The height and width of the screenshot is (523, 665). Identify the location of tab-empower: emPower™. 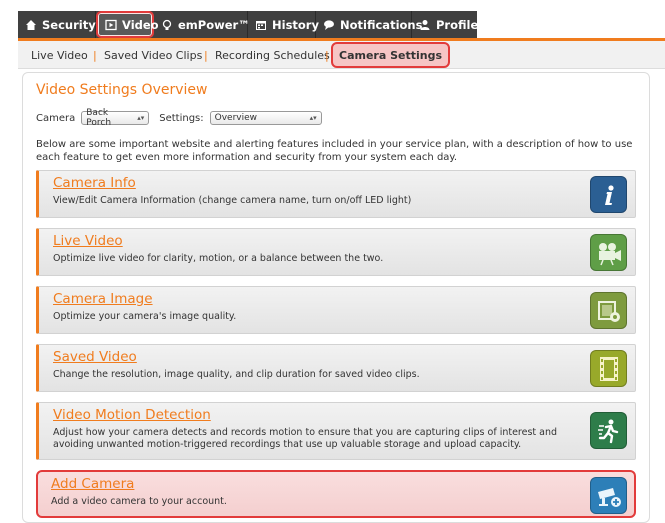
(202, 24).